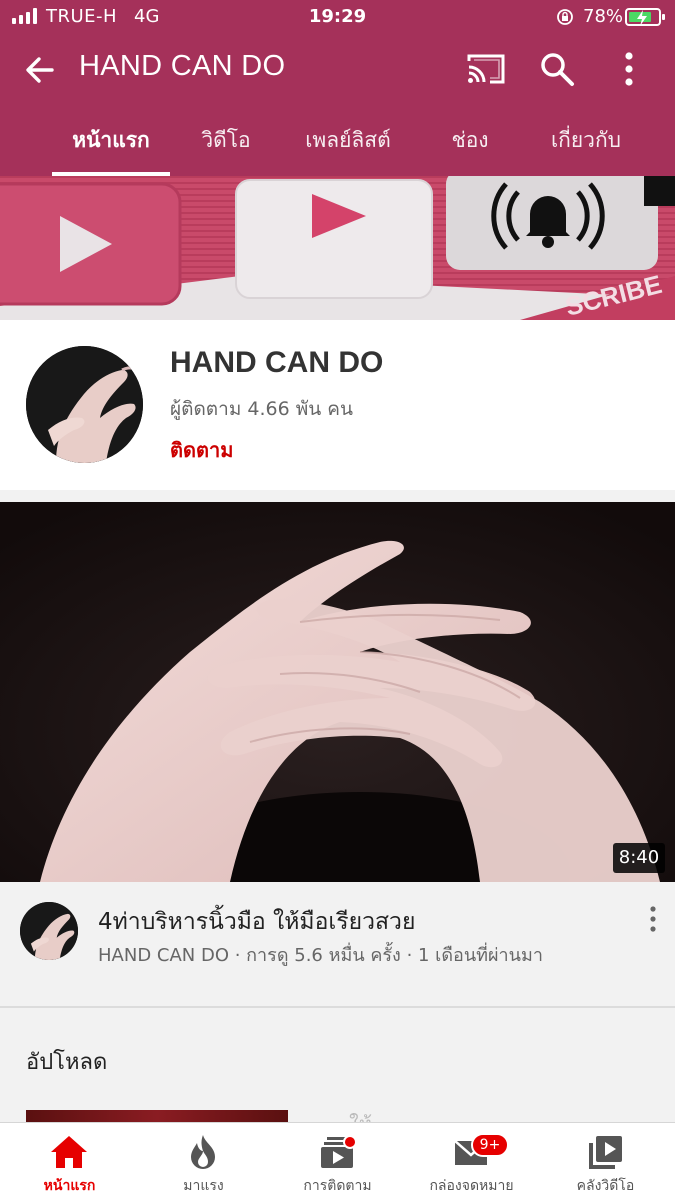  Describe the element at coordinates (486, 69) in the screenshot. I see `cast-icon` at that location.